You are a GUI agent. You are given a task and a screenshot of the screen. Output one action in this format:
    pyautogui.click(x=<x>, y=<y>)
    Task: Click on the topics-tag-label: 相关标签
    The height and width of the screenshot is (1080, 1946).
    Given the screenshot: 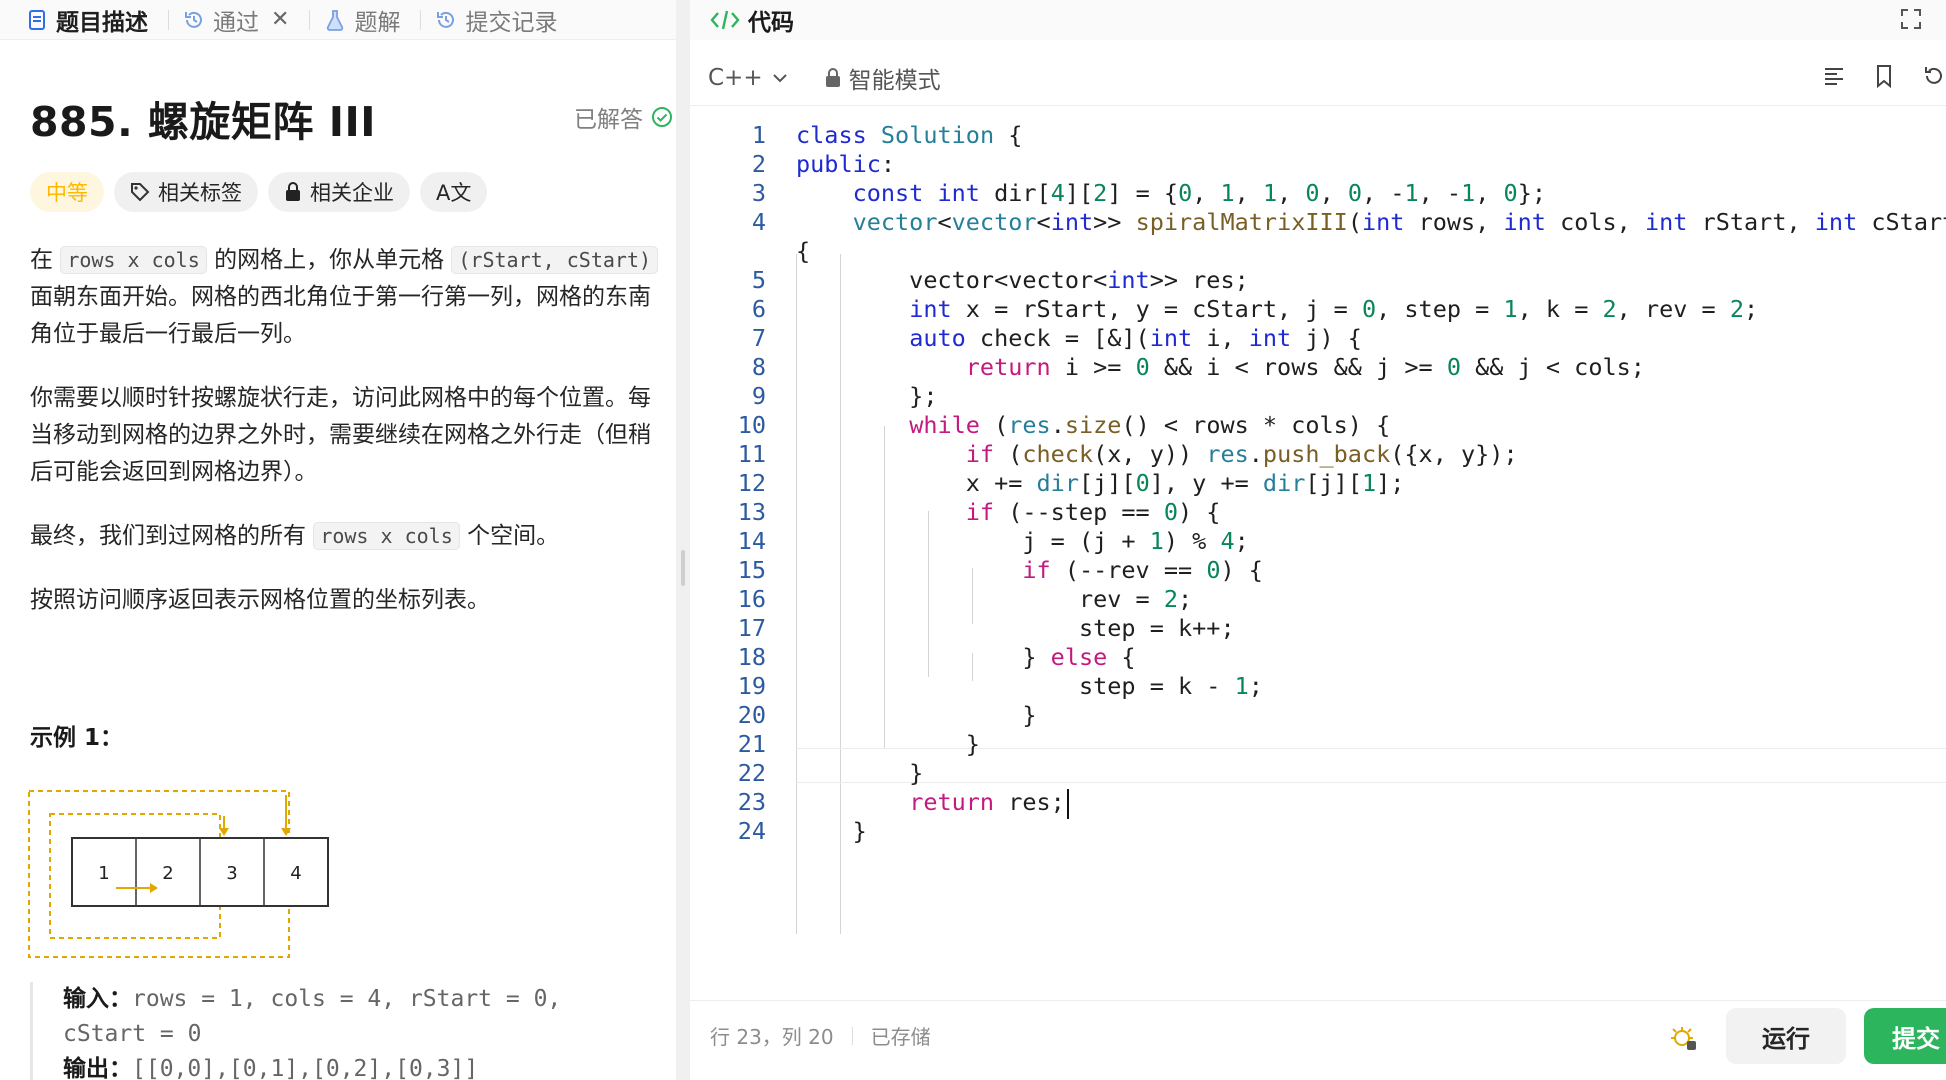 What is the action you would take?
    pyautogui.click(x=200, y=193)
    